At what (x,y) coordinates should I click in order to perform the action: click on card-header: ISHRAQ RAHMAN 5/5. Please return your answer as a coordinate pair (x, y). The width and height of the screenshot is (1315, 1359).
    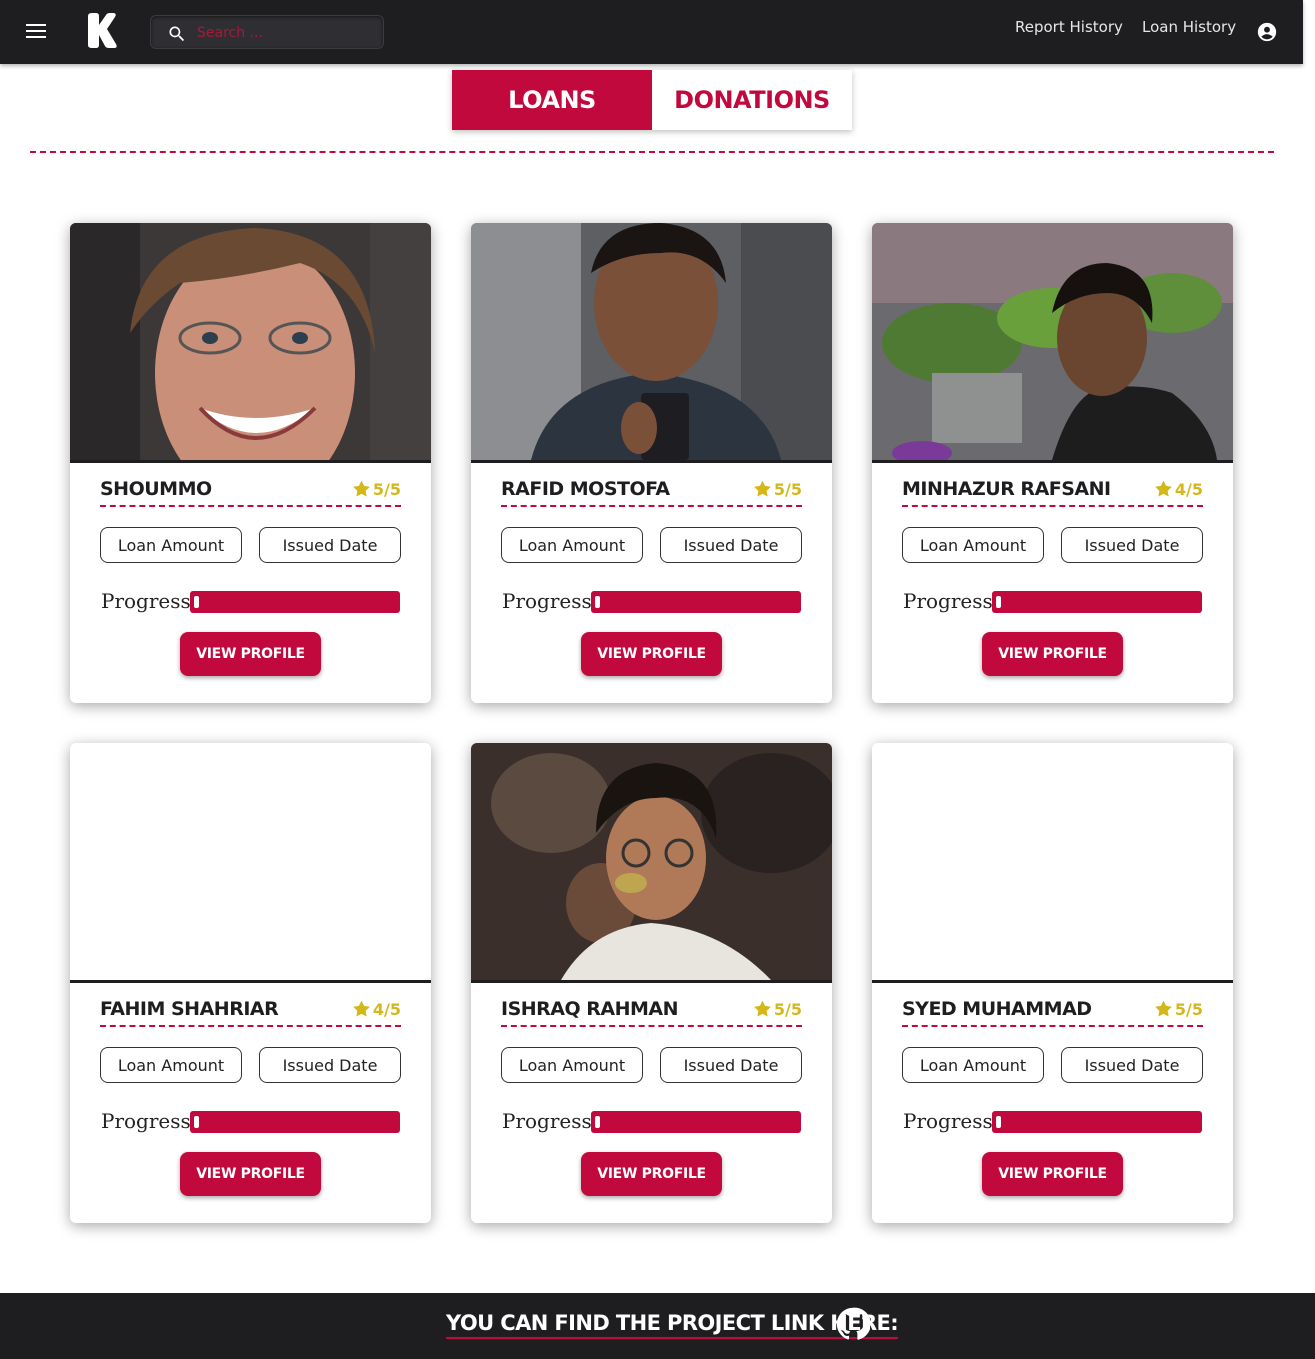
    Looking at the image, I should click on (651, 1011).